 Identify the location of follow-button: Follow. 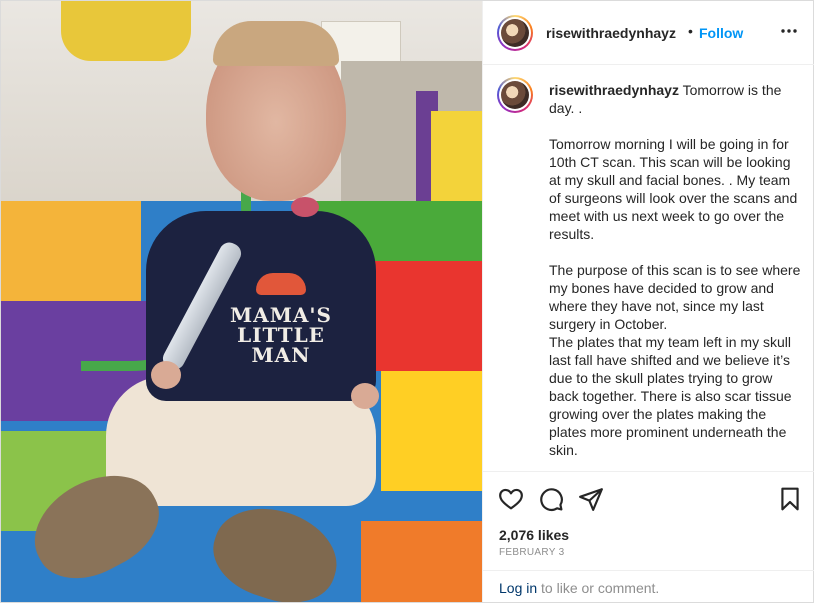
(721, 33).